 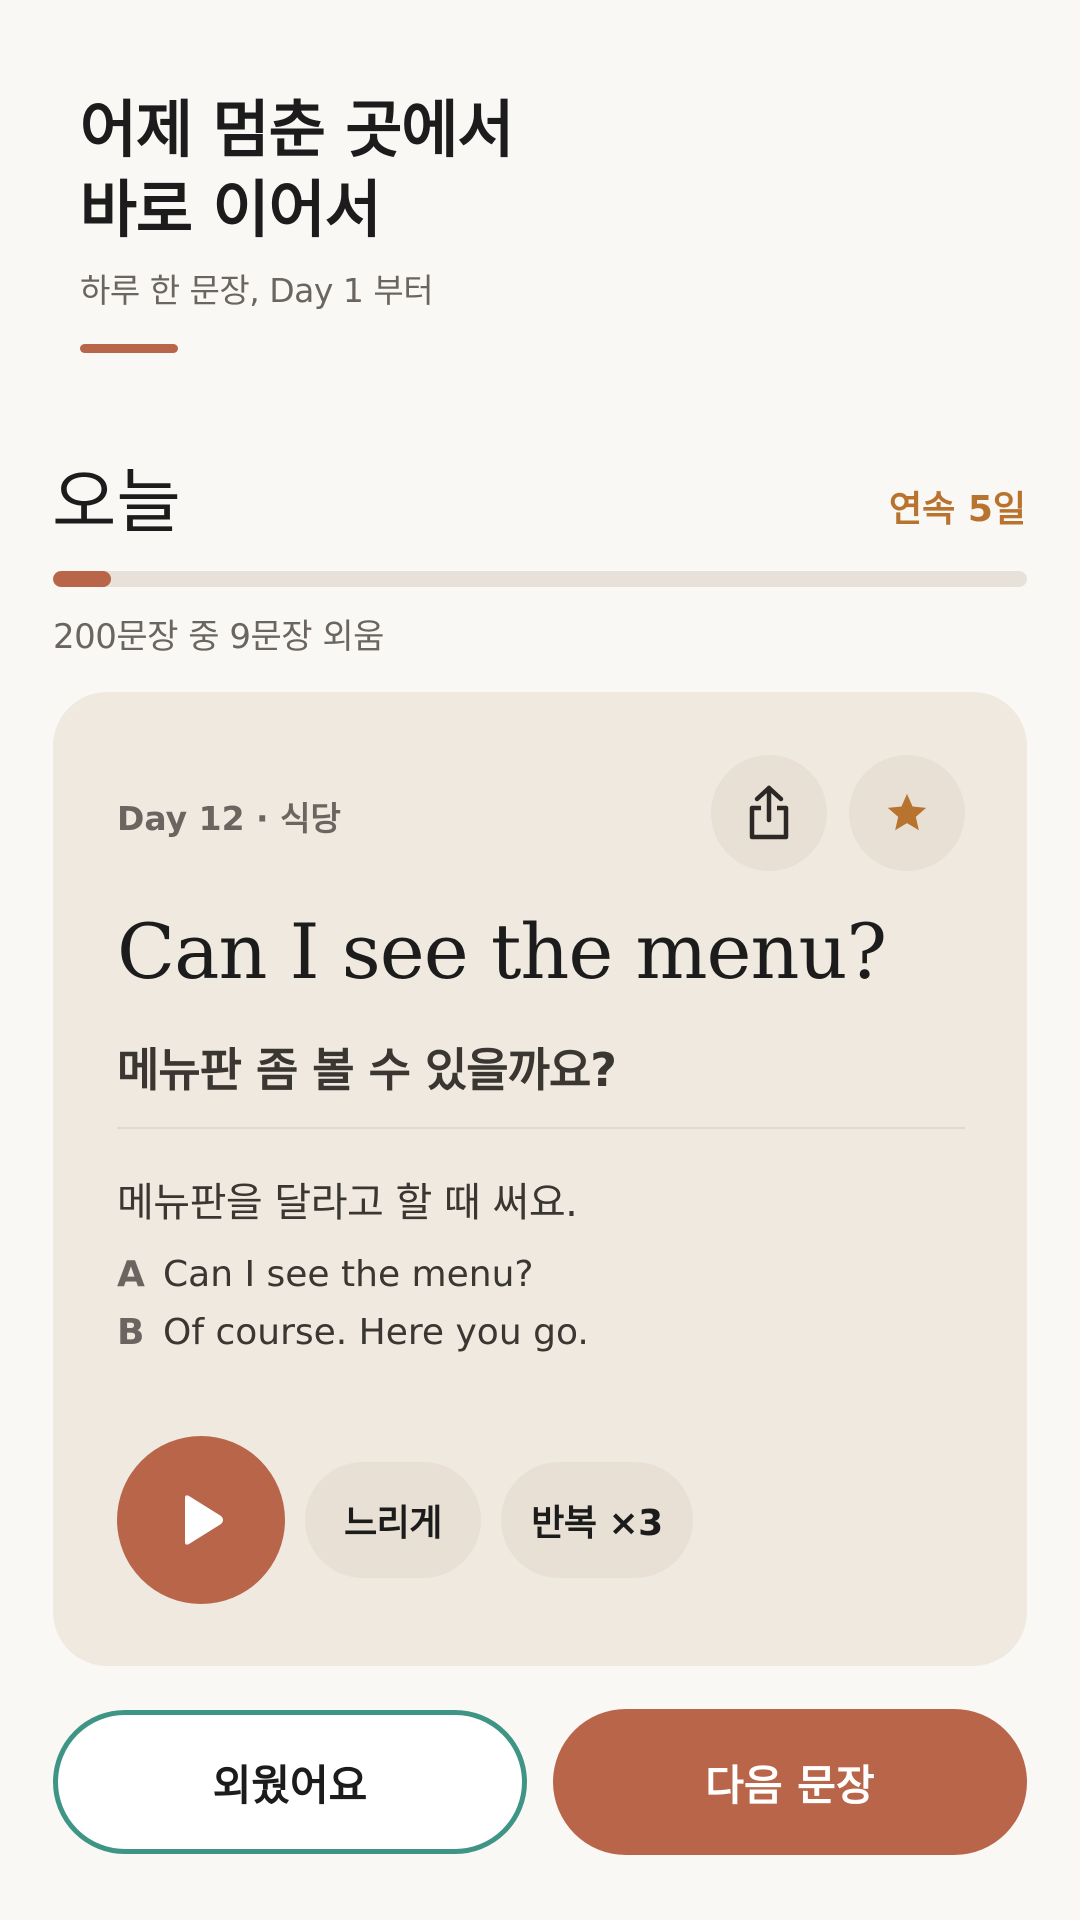 What do you see at coordinates (541, 1128) in the screenshot?
I see `card-divider` at bounding box center [541, 1128].